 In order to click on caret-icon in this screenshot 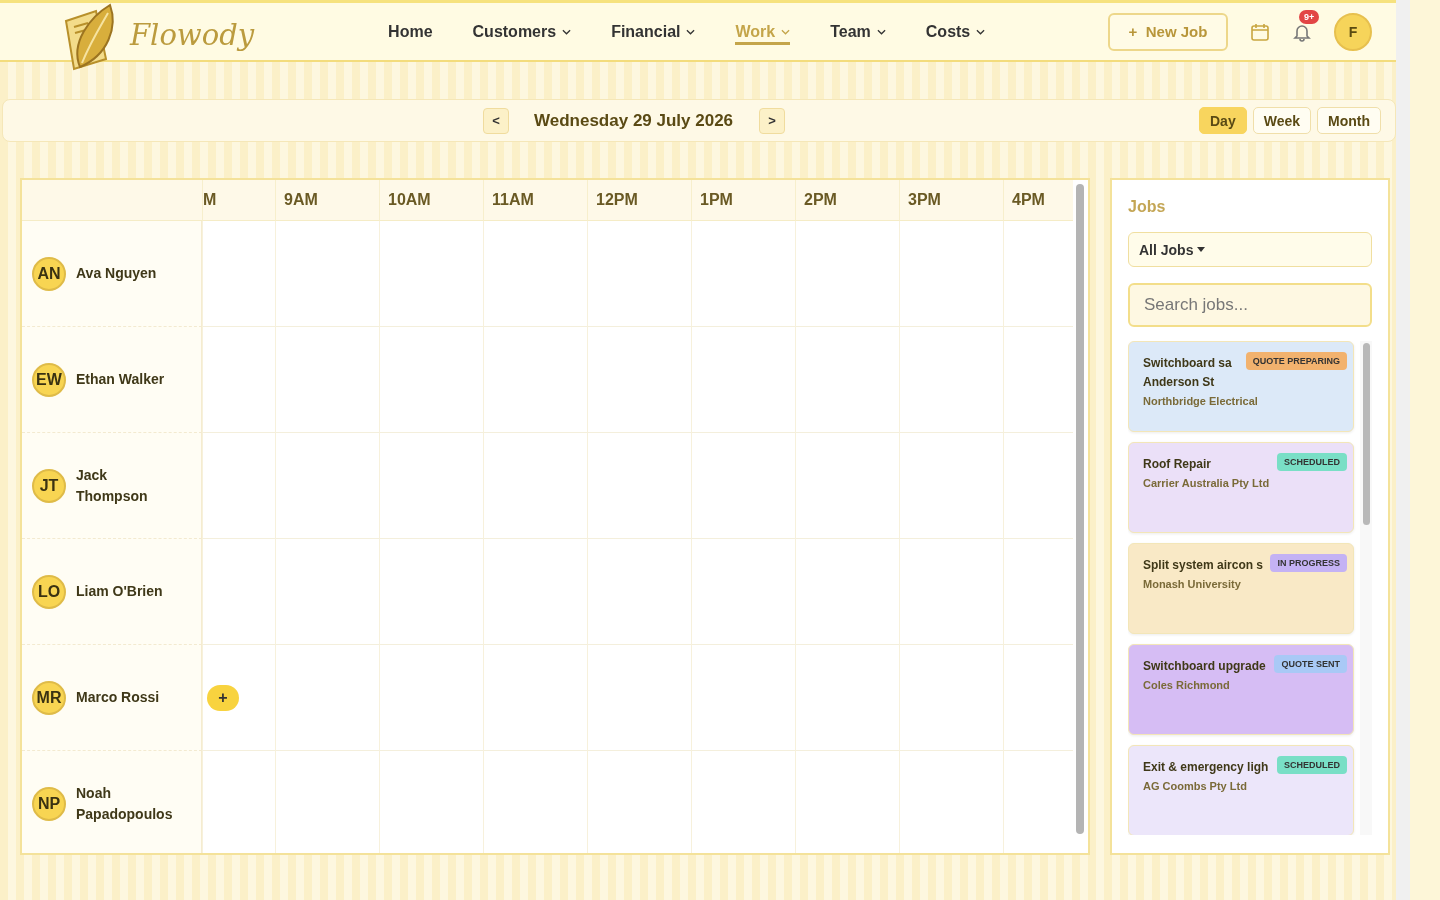, I will do `click(1201, 249)`.